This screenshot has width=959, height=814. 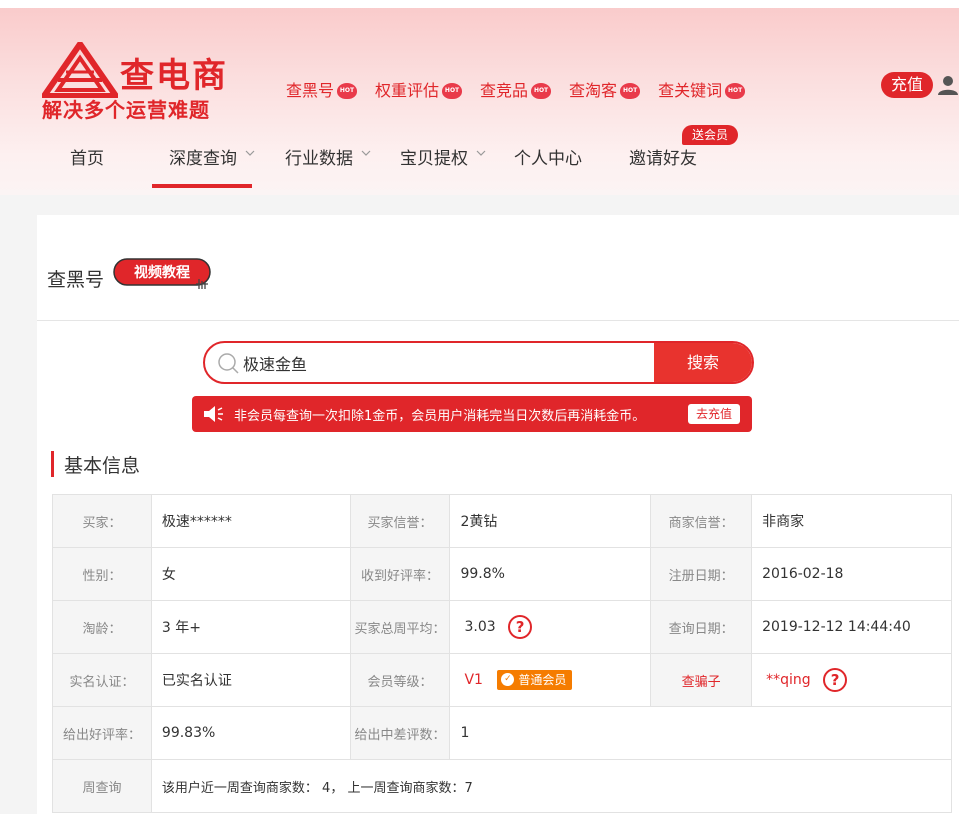 I want to click on register-date-value: 2016-02-18, so click(x=851, y=574).